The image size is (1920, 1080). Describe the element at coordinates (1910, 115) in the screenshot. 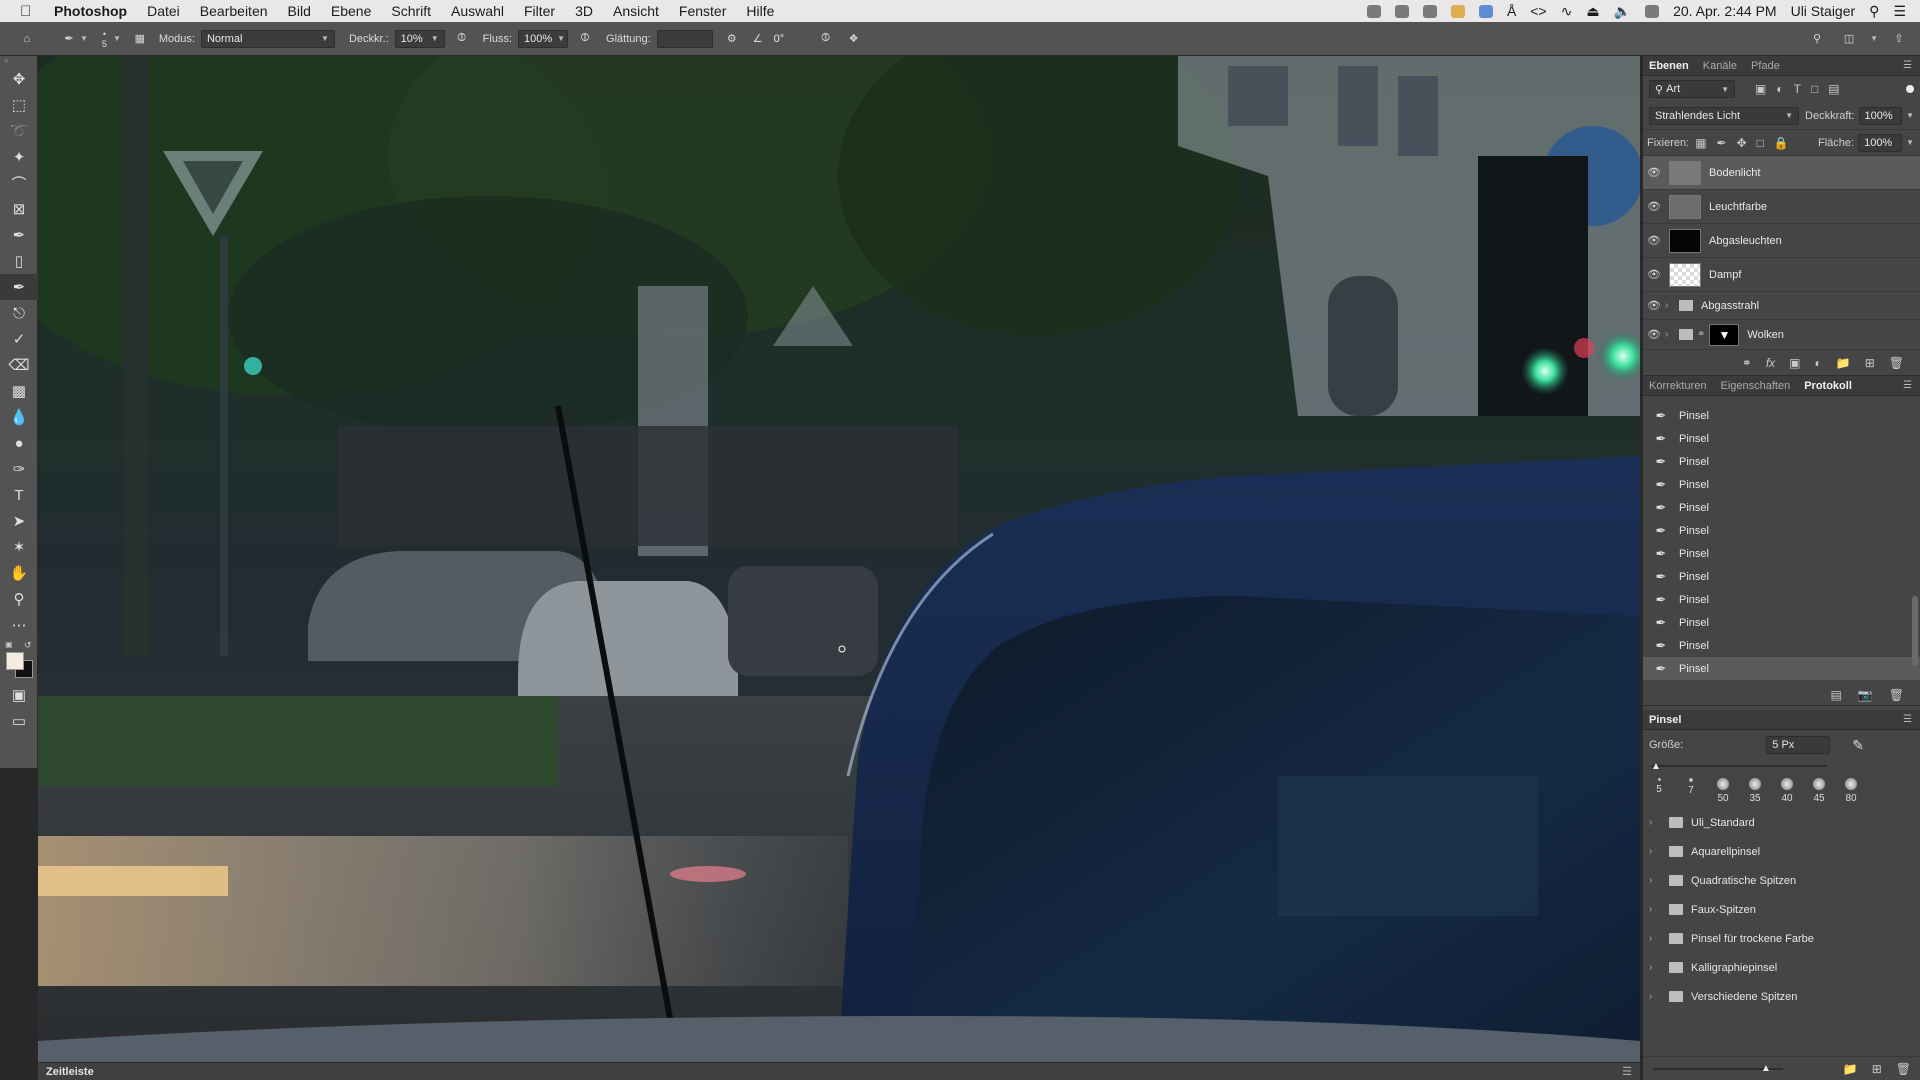

I see `chevron-down-icon: ▼` at that location.